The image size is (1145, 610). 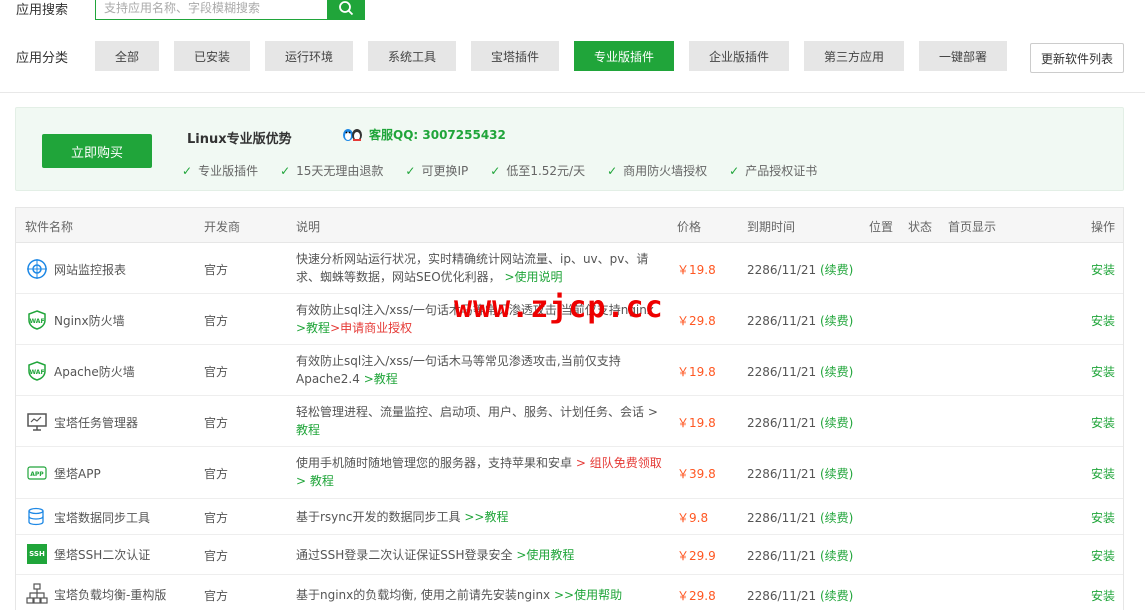 What do you see at coordinates (308, 227) in the screenshot?
I see `header-desc: 说明` at bounding box center [308, 227].